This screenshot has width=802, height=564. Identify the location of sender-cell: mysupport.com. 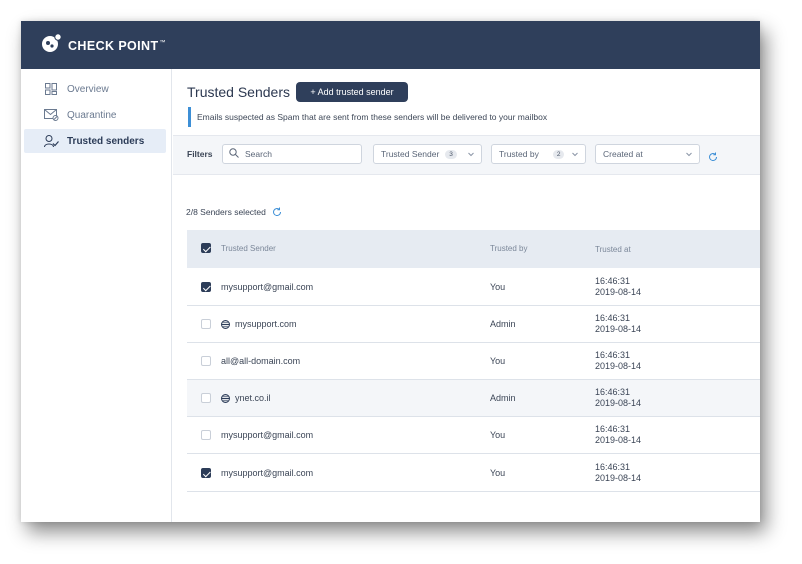
(259, 324).